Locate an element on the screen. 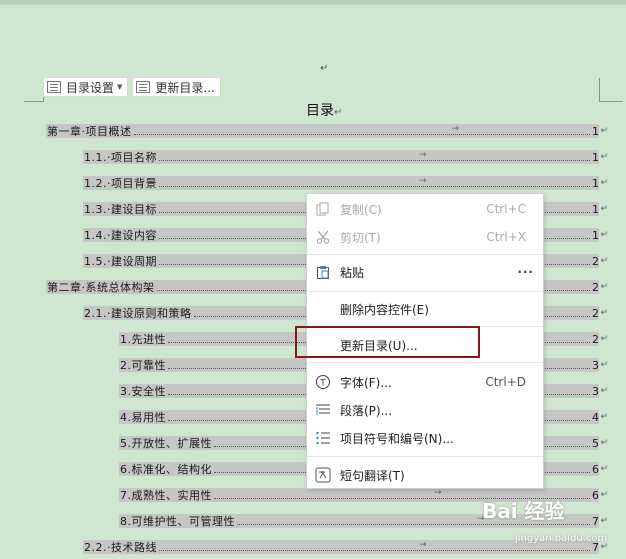  toc-entry-text: 4.易用性 is located at coordinates (143, 417).